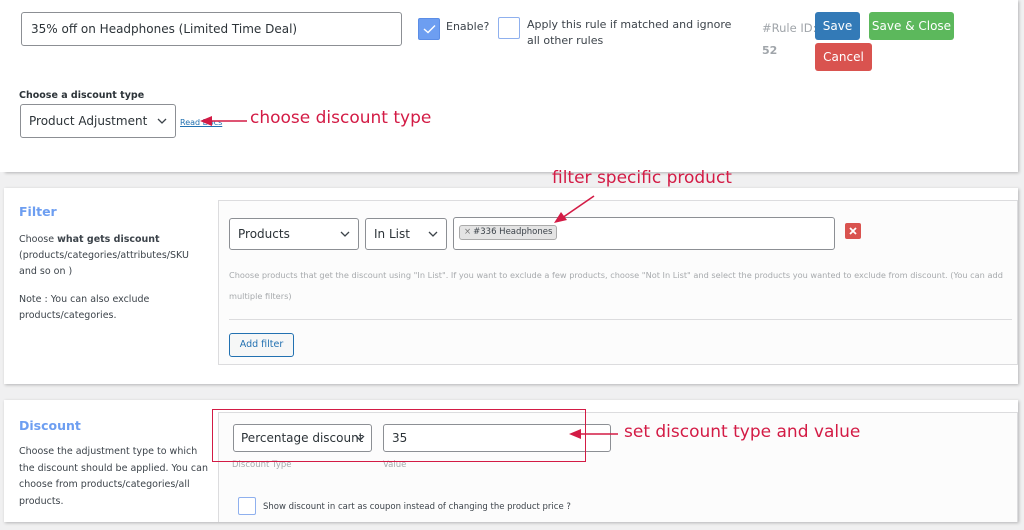 The height and width of the screenshot is (530, 1024). What do you see at coordinates (789, 28) in the screenshot?
I see `rule-id-label: #Rule ID:` at bounding box center [789, 28].